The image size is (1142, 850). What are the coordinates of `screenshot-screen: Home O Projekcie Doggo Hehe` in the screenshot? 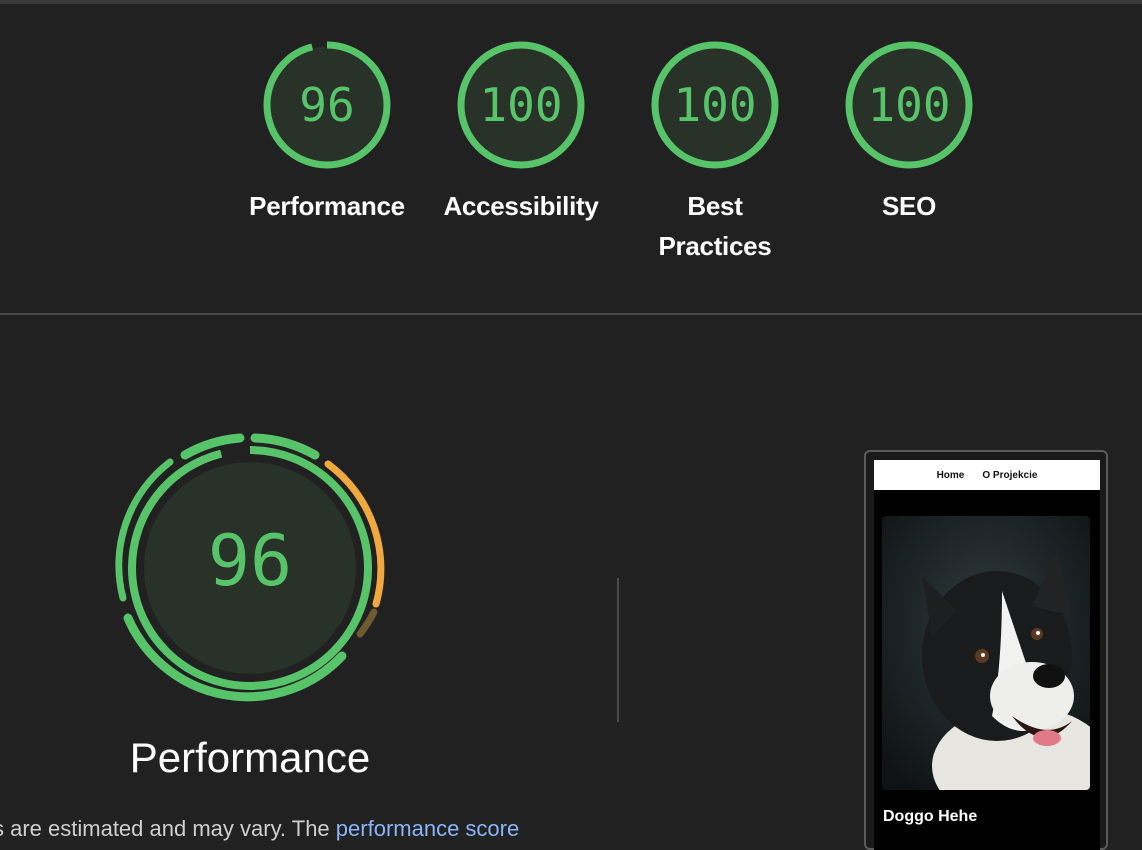 It's located at (987, 655).